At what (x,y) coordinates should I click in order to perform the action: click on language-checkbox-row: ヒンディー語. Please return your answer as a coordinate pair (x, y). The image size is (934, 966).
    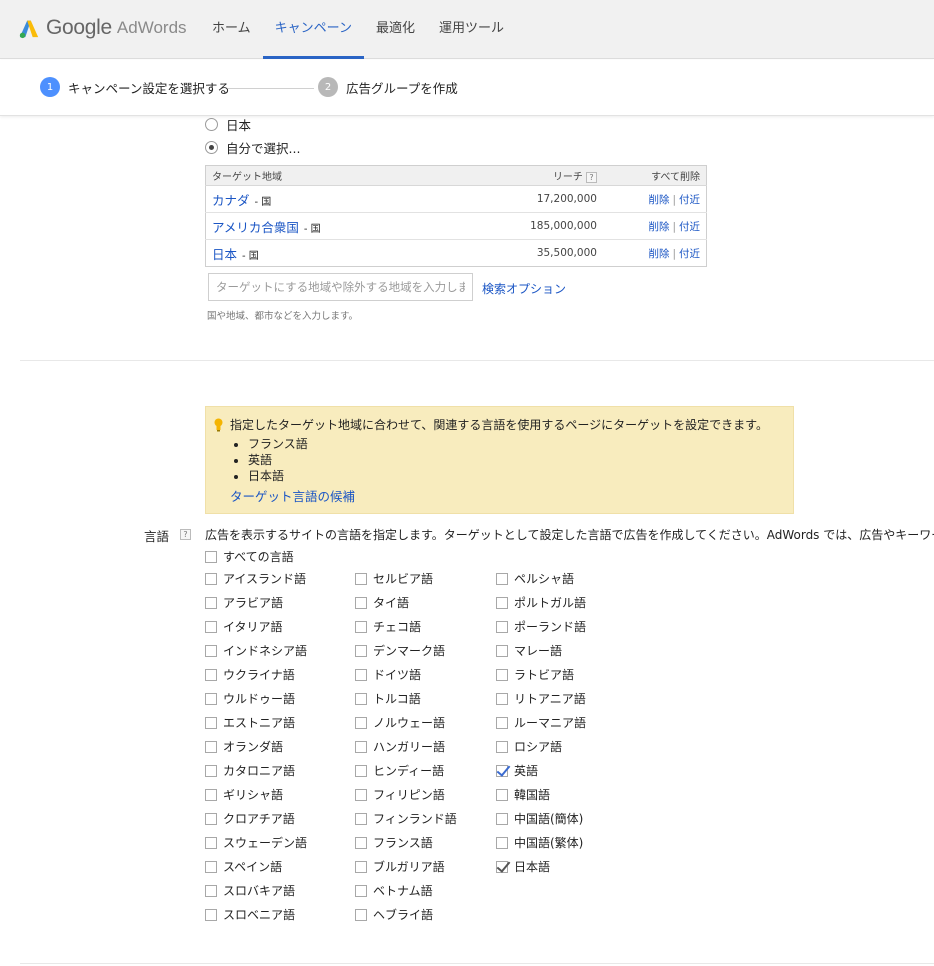
    Looking at the image, I should click on (399, 770).